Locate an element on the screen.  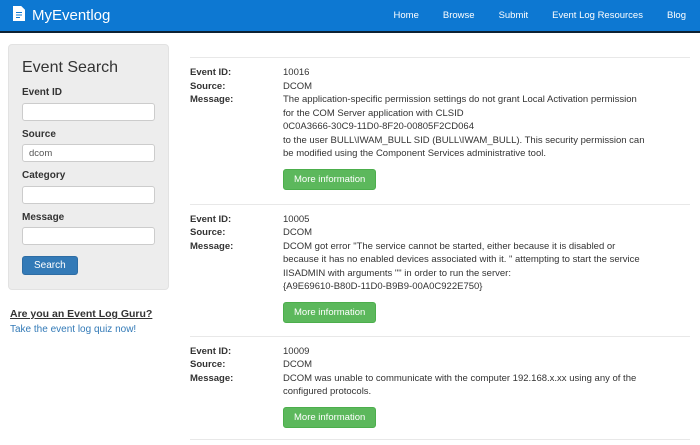
event-id-value: 10016 is located at coordinates (296, 72).